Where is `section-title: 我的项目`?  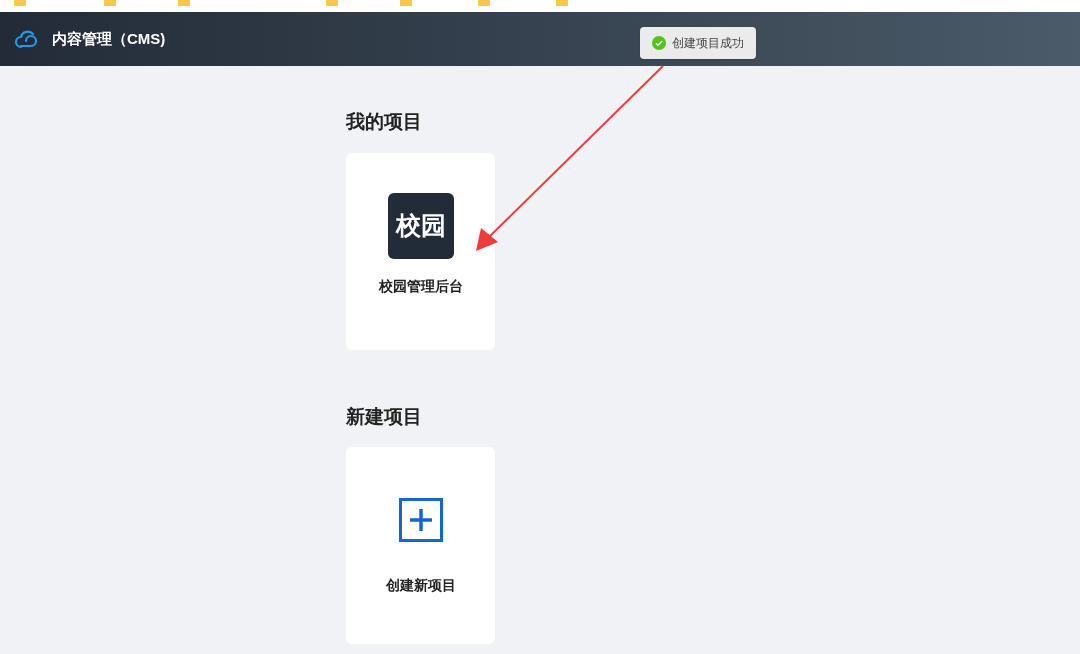 section-title: 我的项目 is located at coordinates (384, 122).